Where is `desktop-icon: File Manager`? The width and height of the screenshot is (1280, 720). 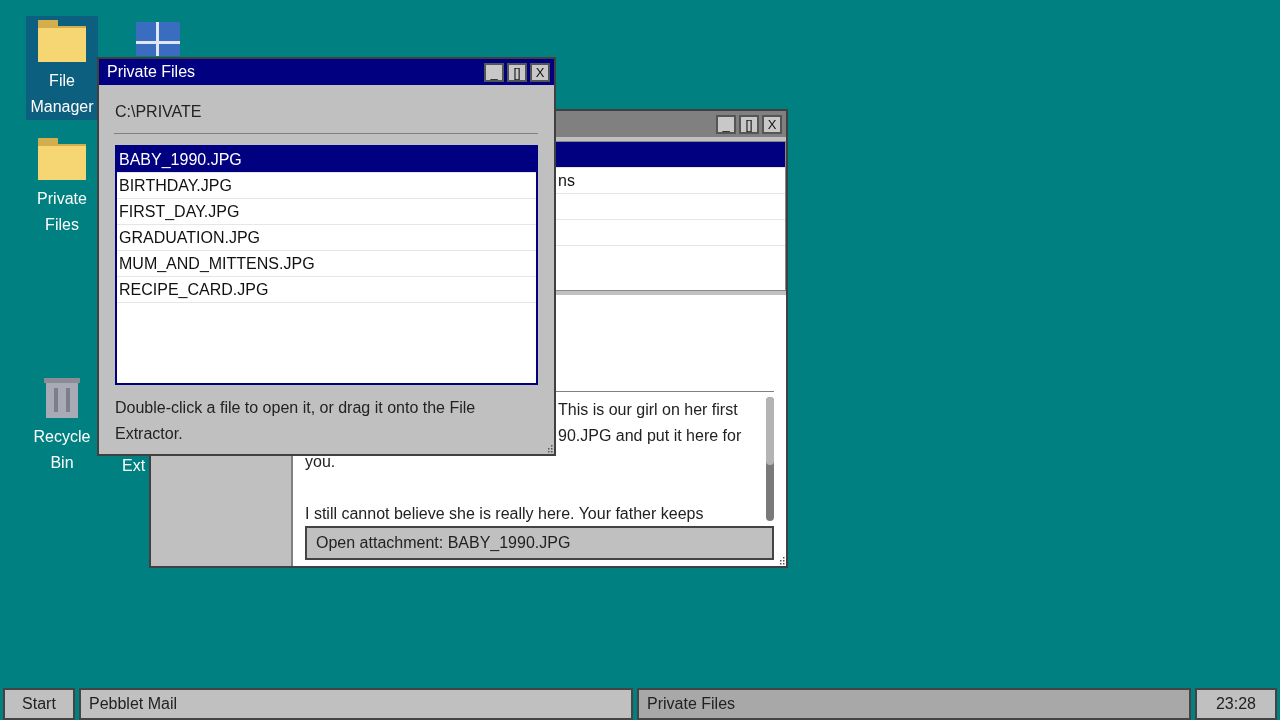
desktop-icon: File Manager is located at coordinates (62, 68).